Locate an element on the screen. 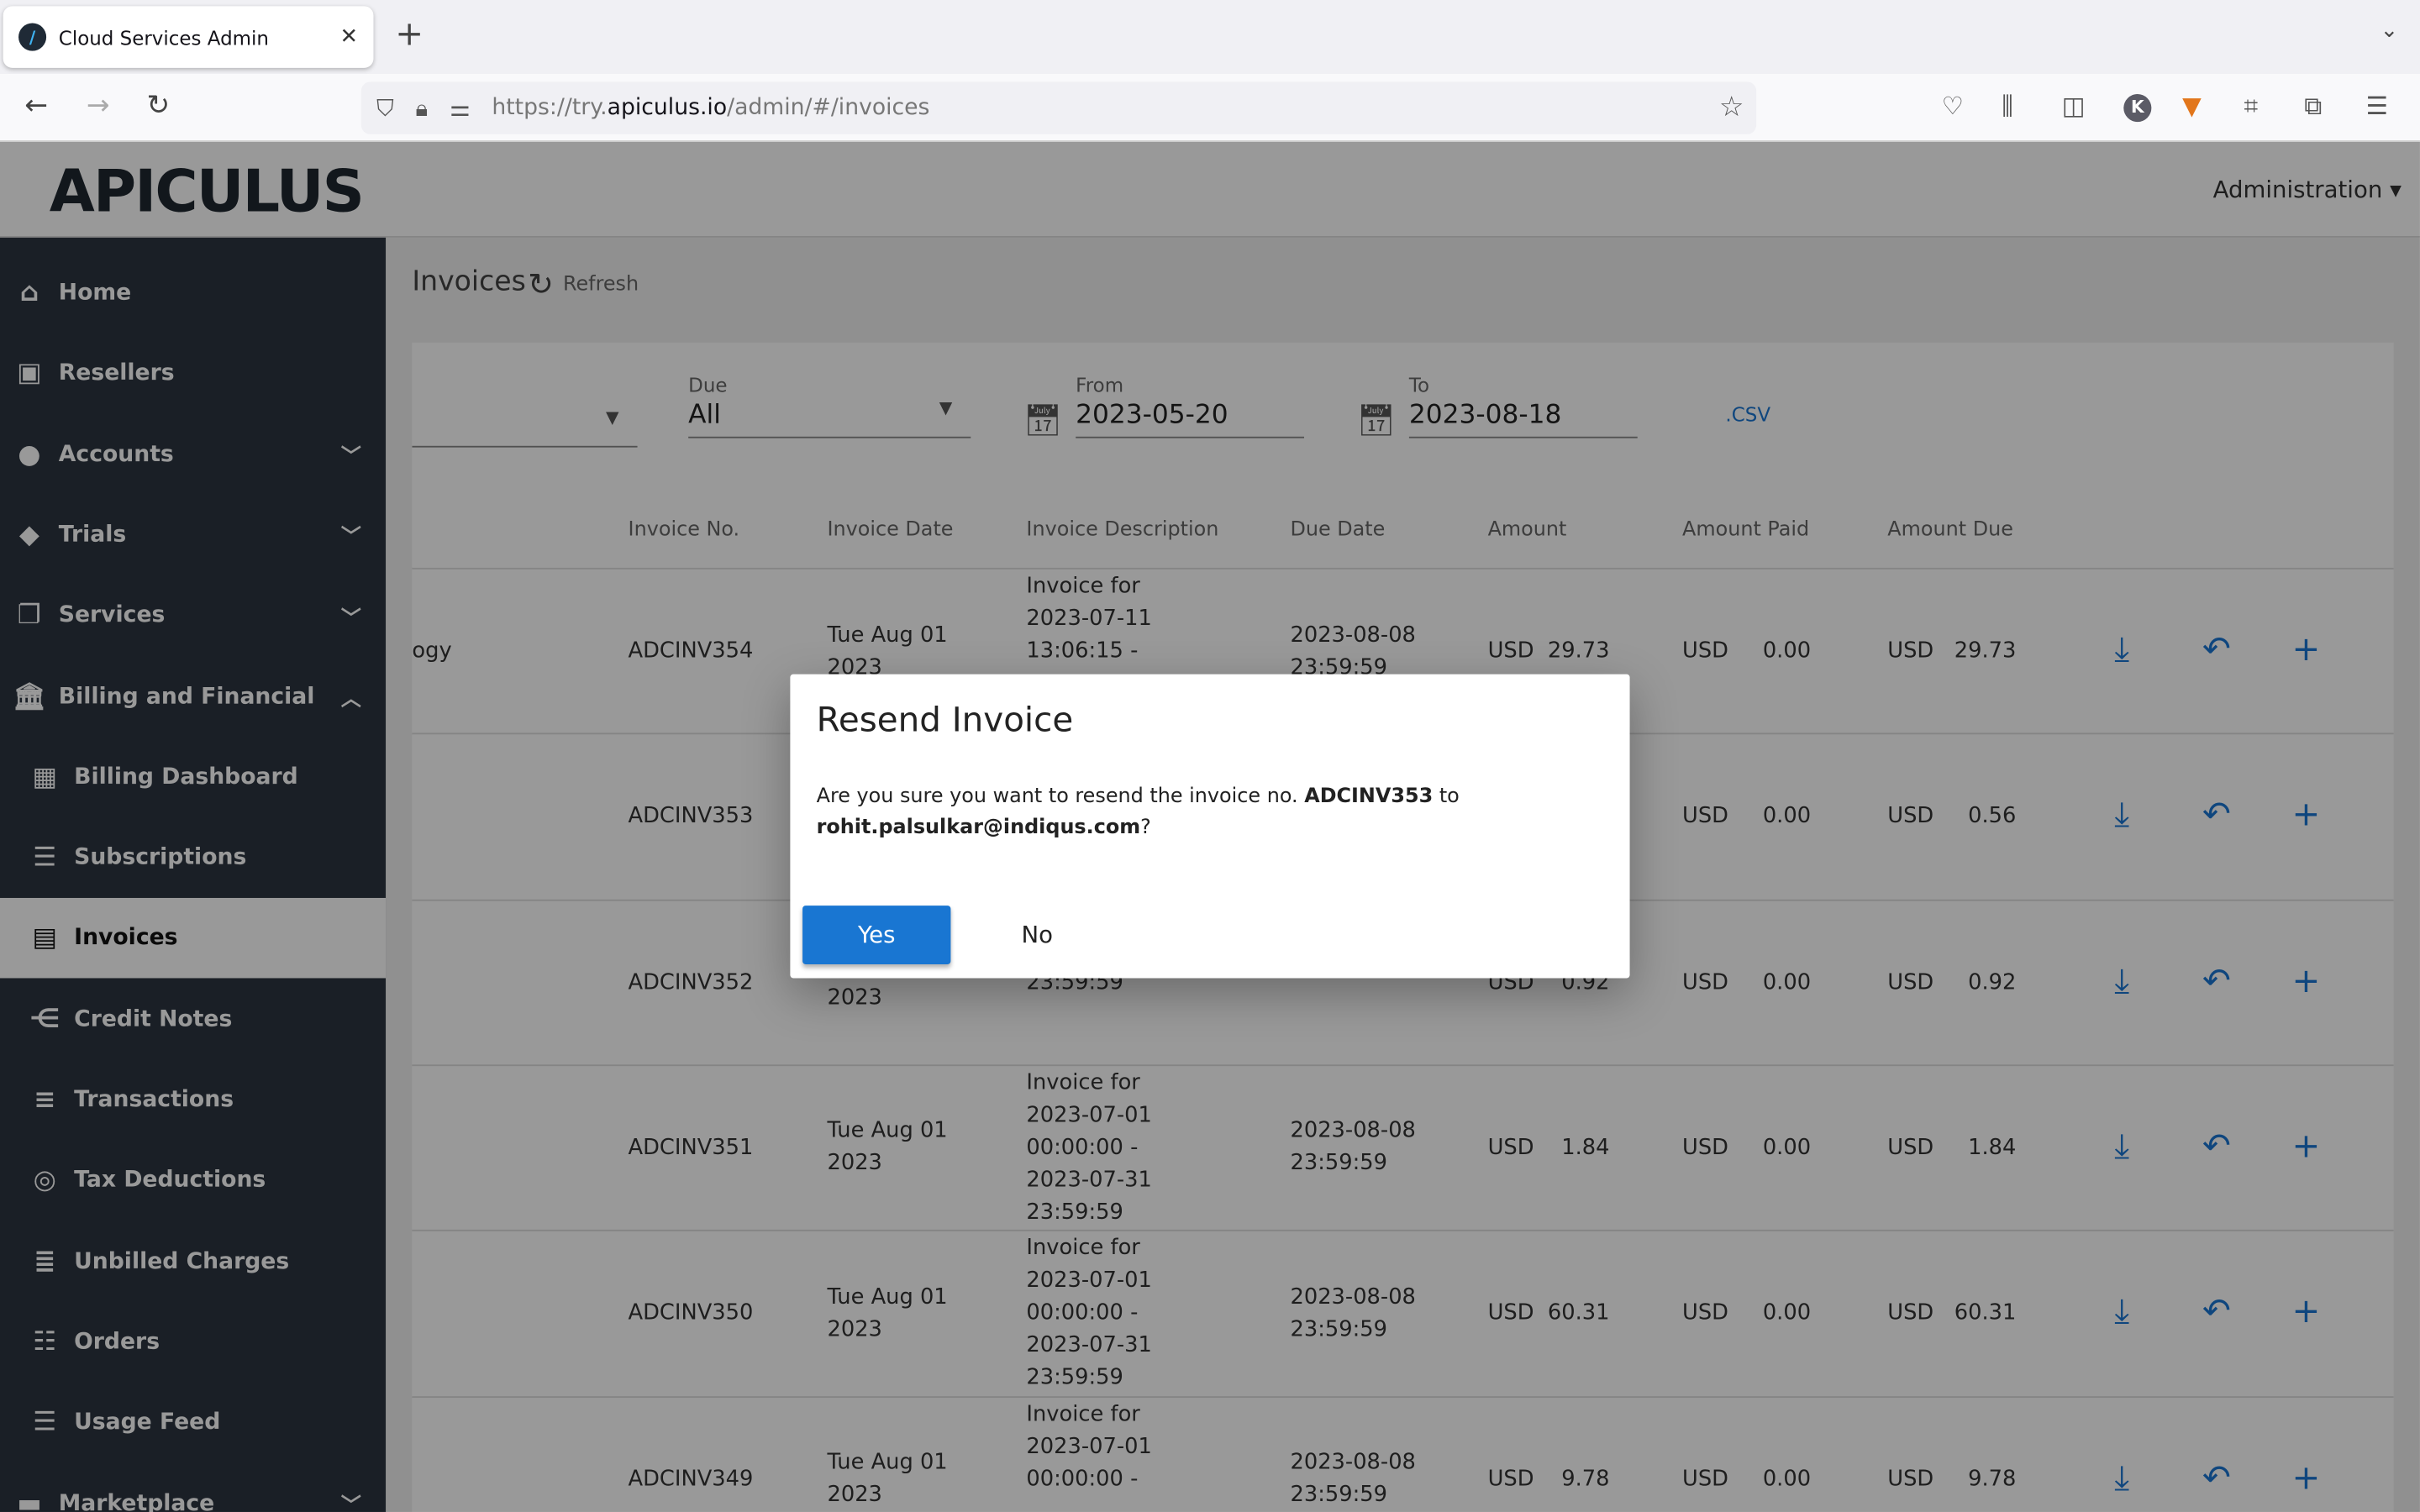 The image size is (2420, 1512). metamask-fox-icon: ▼ is located at coordinates (2192, 105).